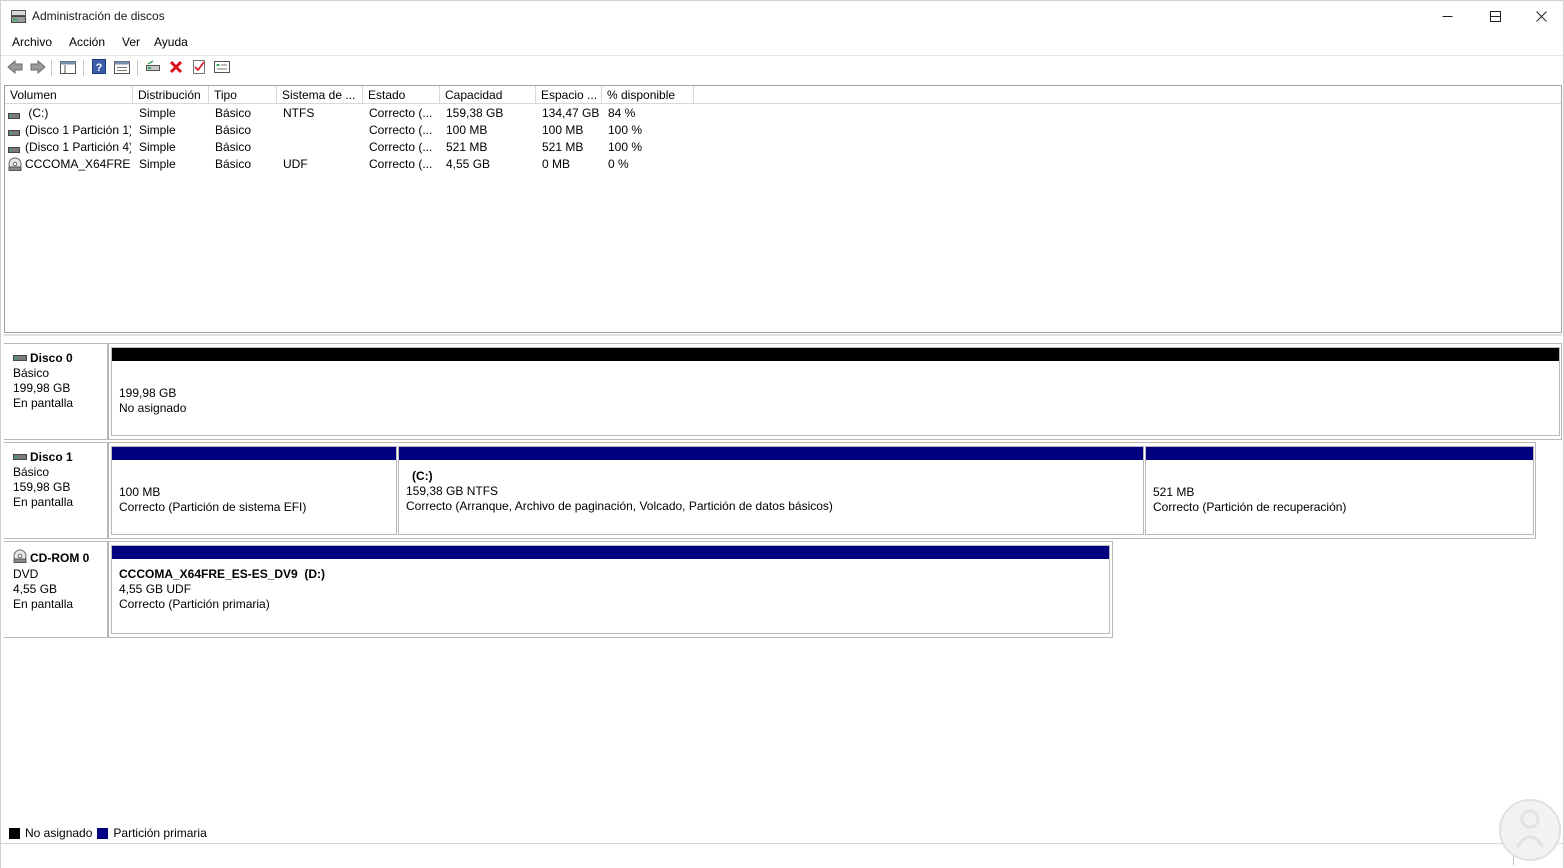  Describe the element at coordinates (140, 492) in the screenshot. I see `partition-size: 100 MB` at that location.